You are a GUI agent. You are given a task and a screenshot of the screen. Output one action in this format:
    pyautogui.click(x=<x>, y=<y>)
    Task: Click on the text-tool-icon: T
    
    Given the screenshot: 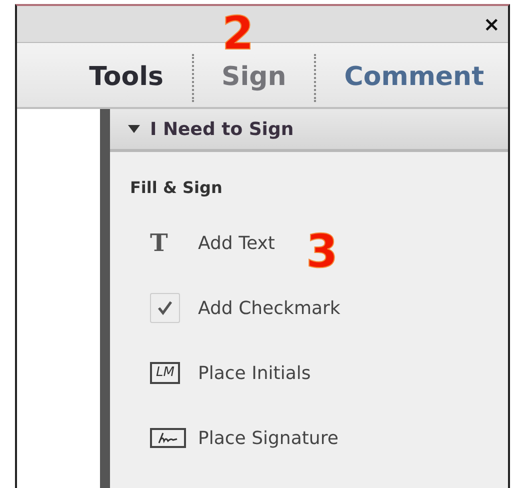 What is the action you would take?
    pyautogui.click(x=159, y=243)
    